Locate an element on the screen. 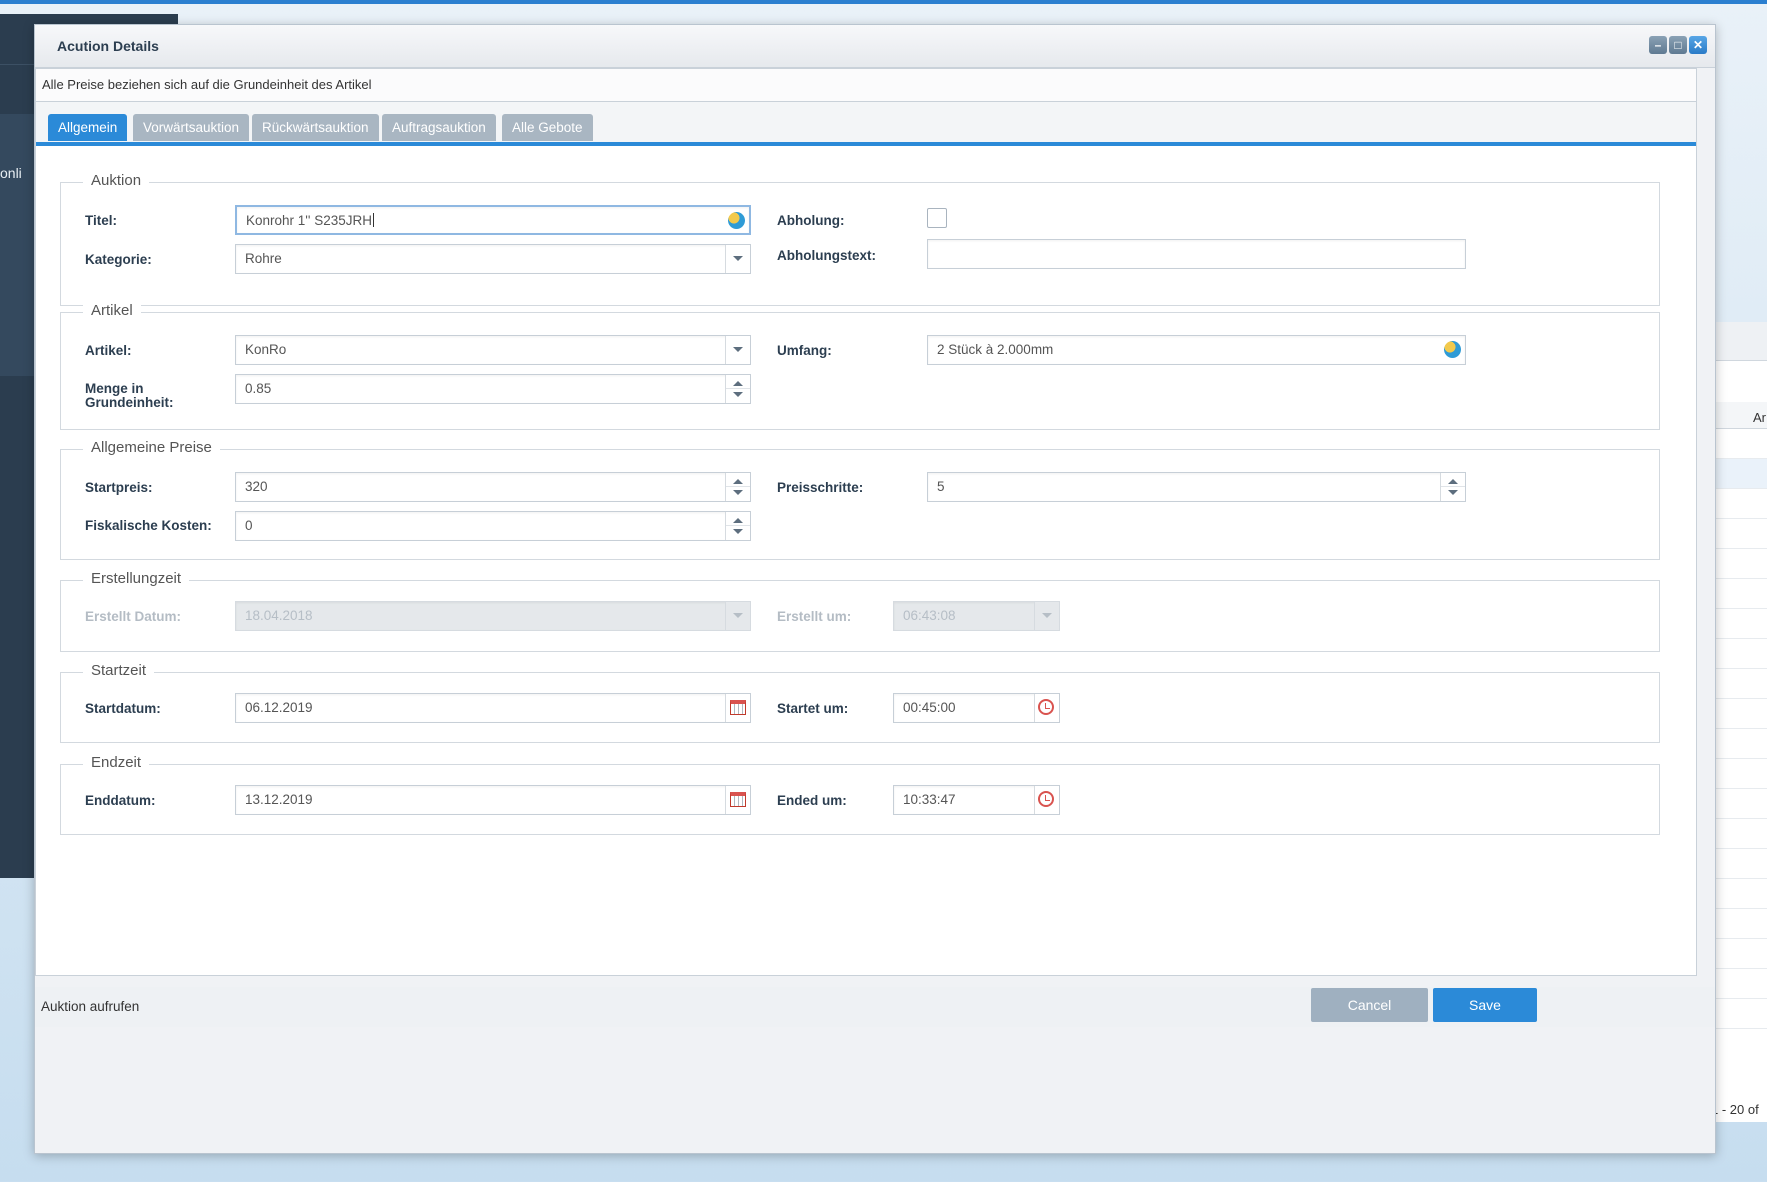 The image size is (1767, 1182). maximize-icon: □ is located at coordinates (1678, 45).